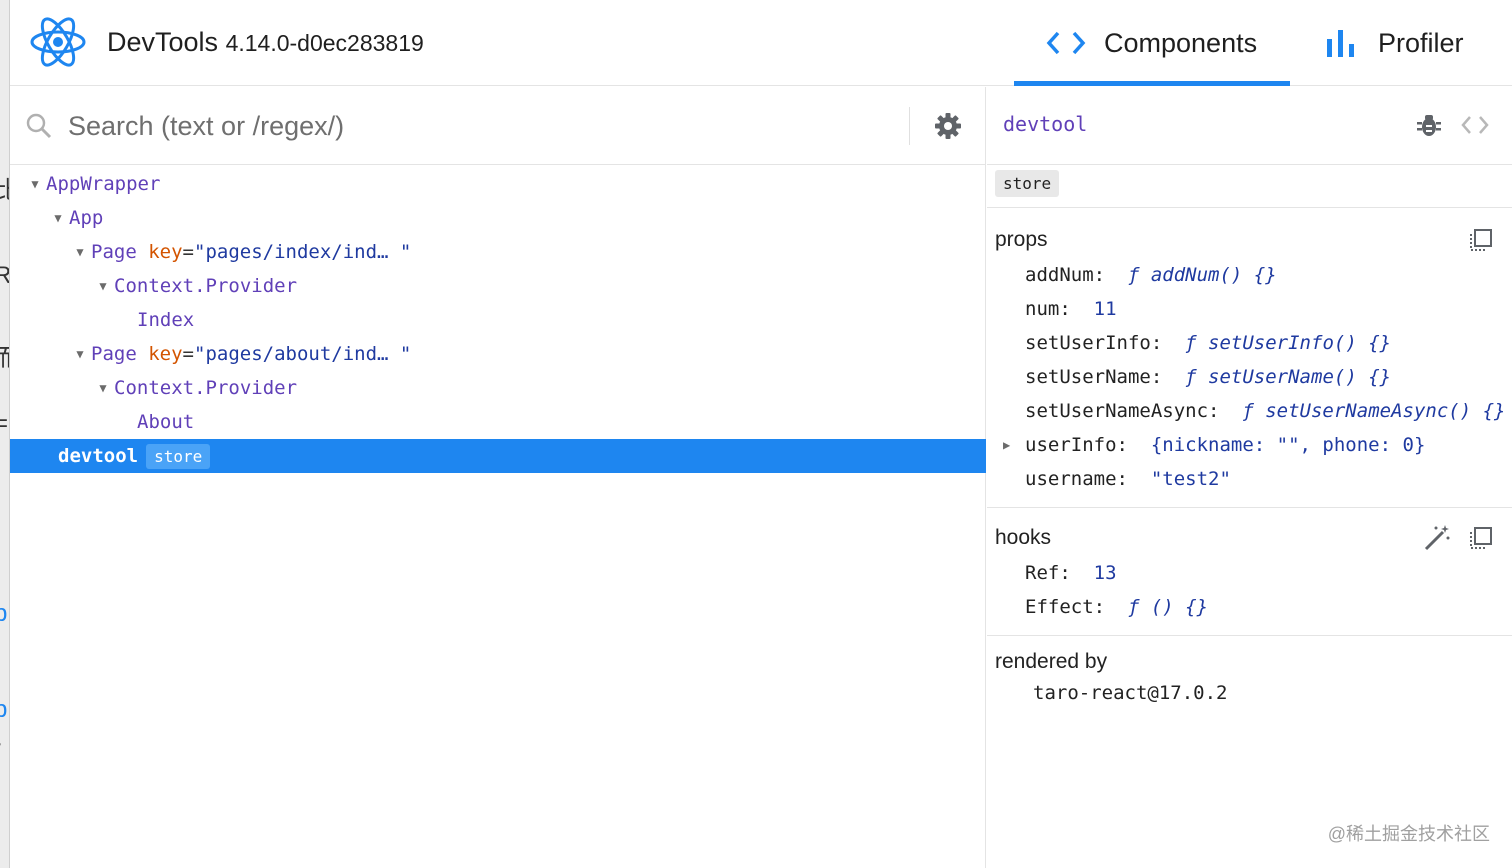 The width and height of the screenshot is (1512, 868). Describe the element at coordinates (1071, 309) in the screenshot. I see `prop-row: num: 11` at that location.